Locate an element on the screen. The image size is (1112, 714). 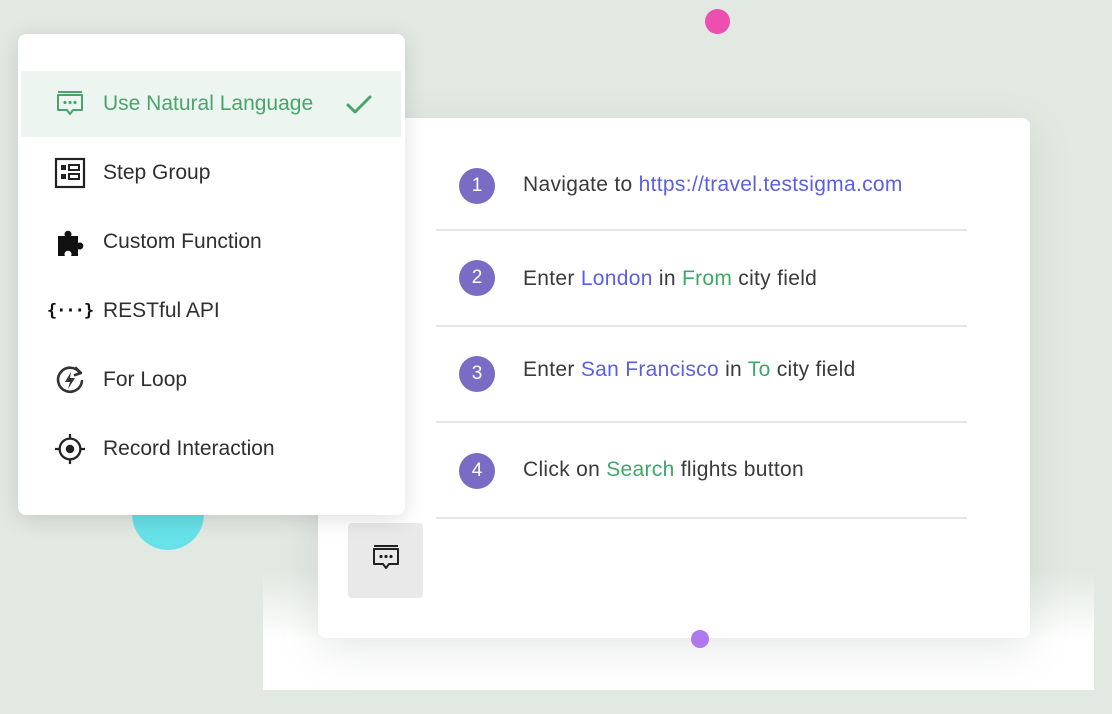
crosshair-icon is located at coordinates (70, 449).